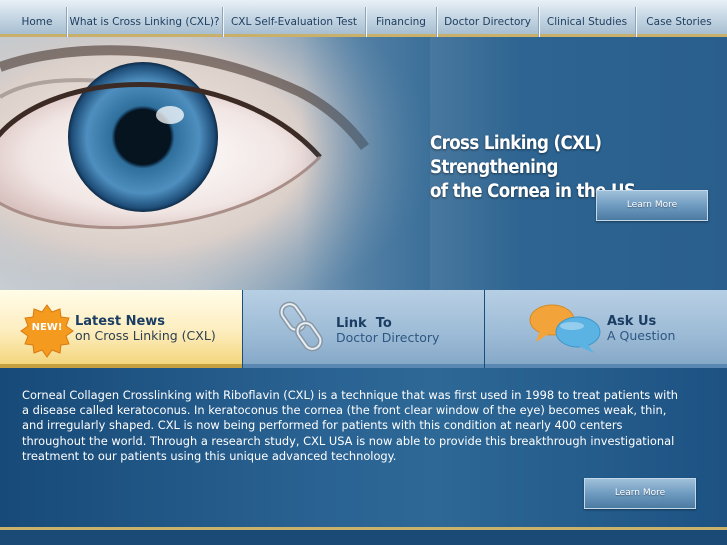 Image resolution: width=727 pixels, height=545 pixels. What do you see at coordinates (679, 17) in the screenshot?
I see `nav-case-stories: Case Stories` at bounding box center [679, 17].